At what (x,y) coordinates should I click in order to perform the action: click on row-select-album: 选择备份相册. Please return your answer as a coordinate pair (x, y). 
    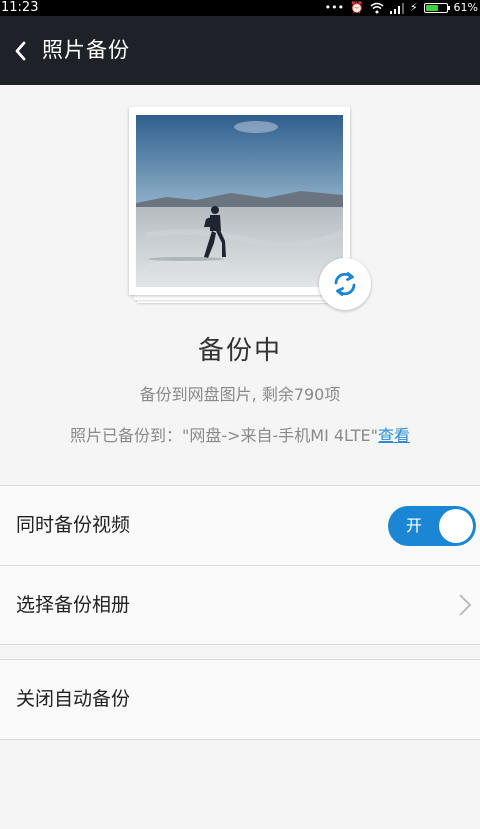
    Looking at the image, I should click on (240, 605).